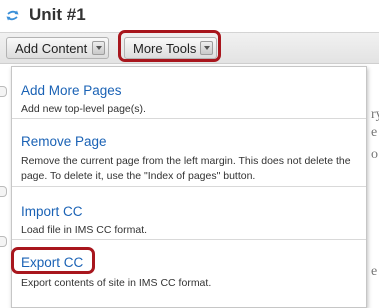  Describe the element at coordinates (374, 154) in the screenshot. I see `background-text-fragment: o` at that location.